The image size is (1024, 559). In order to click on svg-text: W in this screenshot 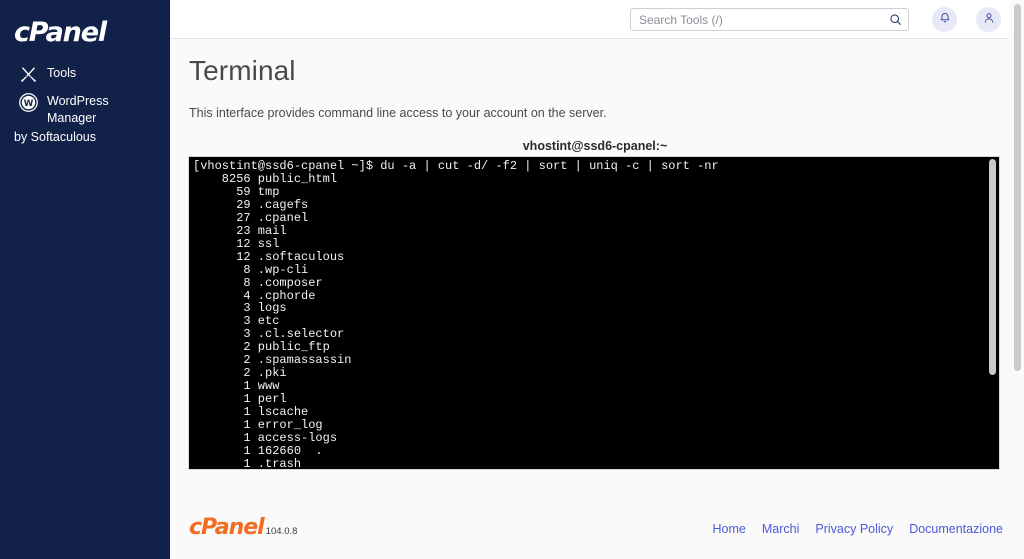, I will do `click(28, 103)`.